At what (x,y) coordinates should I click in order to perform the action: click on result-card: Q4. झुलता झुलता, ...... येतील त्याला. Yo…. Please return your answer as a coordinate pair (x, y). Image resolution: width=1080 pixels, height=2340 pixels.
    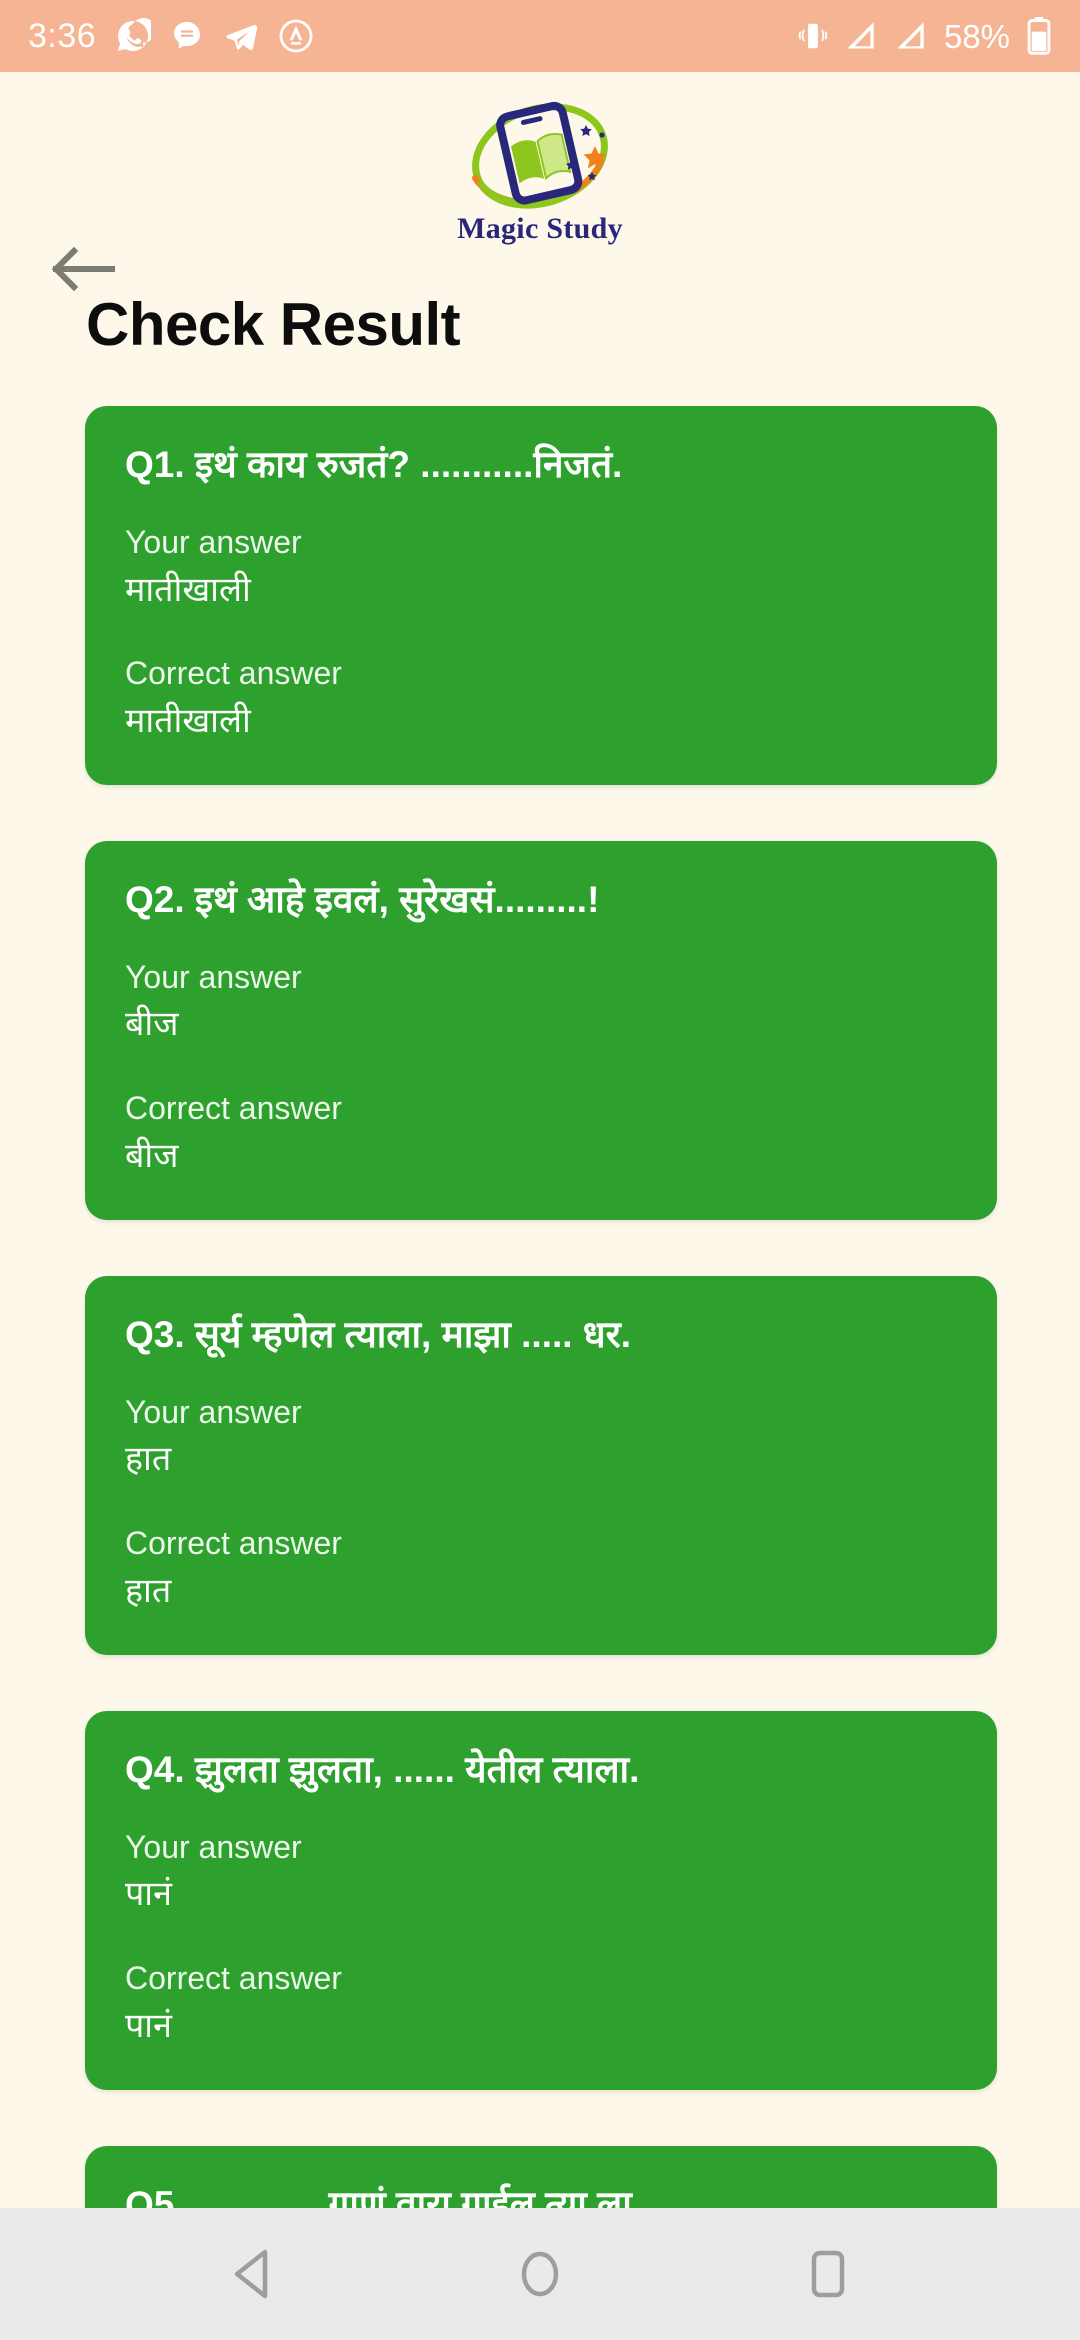
    Looking at the image, I should click on (541, 1900).